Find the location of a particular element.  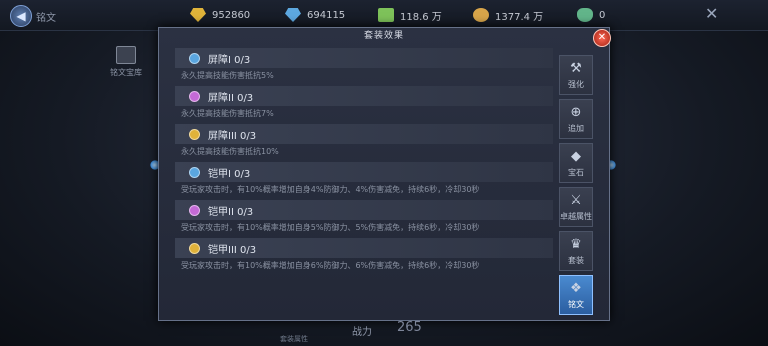

coin-bag-icon is located at coordinates (481, 15).